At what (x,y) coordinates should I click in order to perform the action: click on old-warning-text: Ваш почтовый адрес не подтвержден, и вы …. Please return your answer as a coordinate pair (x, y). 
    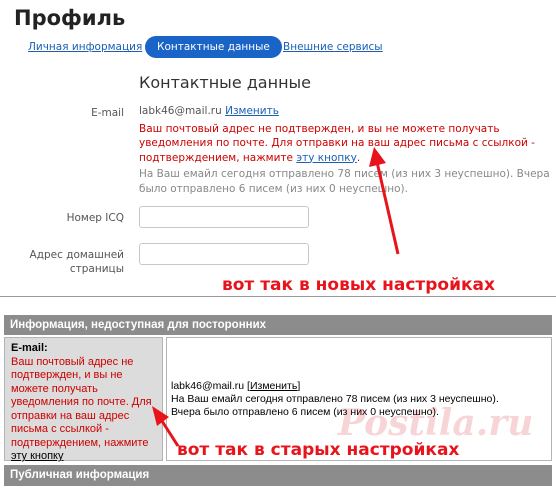
    Looking at the image, I should click on (81, 402).